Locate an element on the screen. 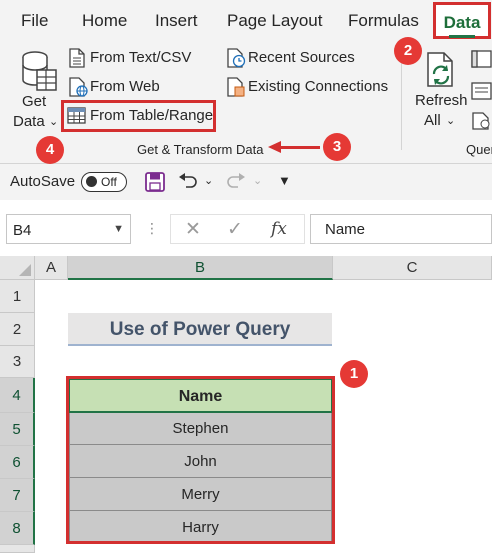 The height and width of the screenshot is (553, 492). menu-file: File is located at coordinates (34, 21).